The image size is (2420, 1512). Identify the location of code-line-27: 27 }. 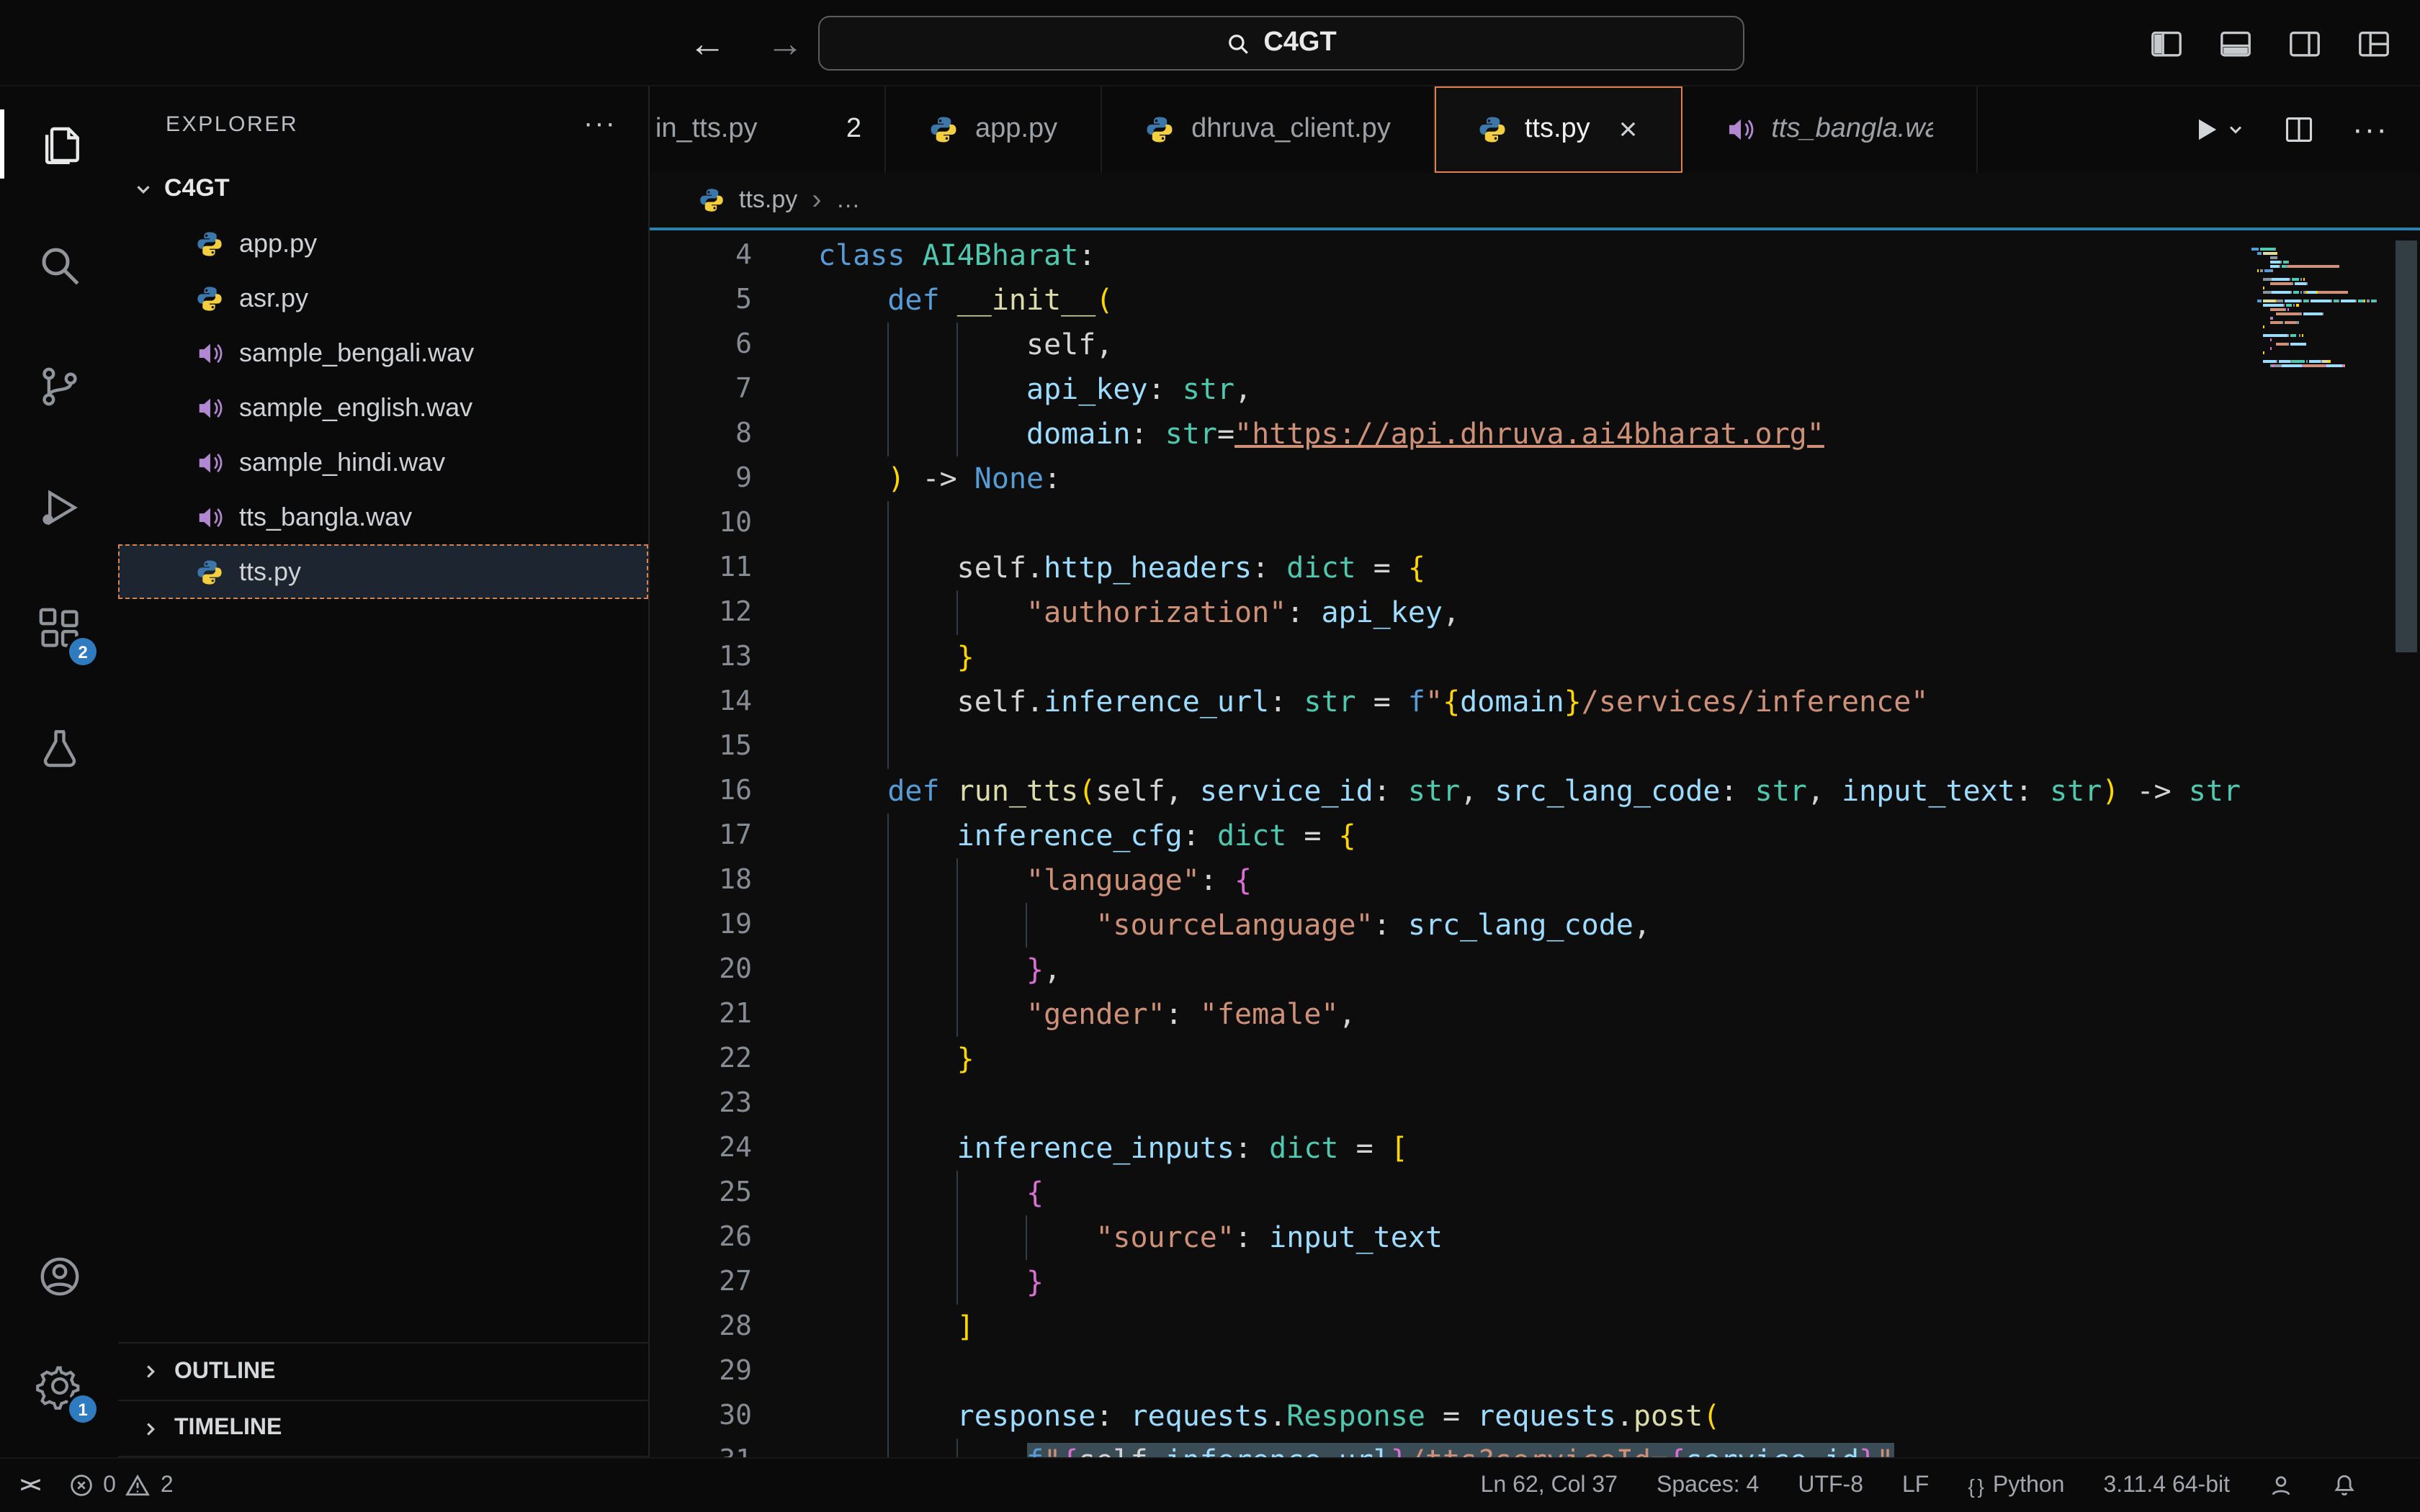
(1448, 1282).